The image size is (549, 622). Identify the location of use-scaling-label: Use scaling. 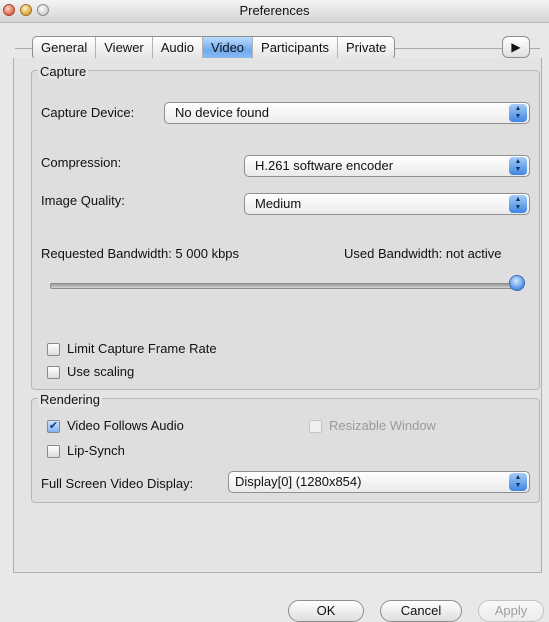
(101, 371).